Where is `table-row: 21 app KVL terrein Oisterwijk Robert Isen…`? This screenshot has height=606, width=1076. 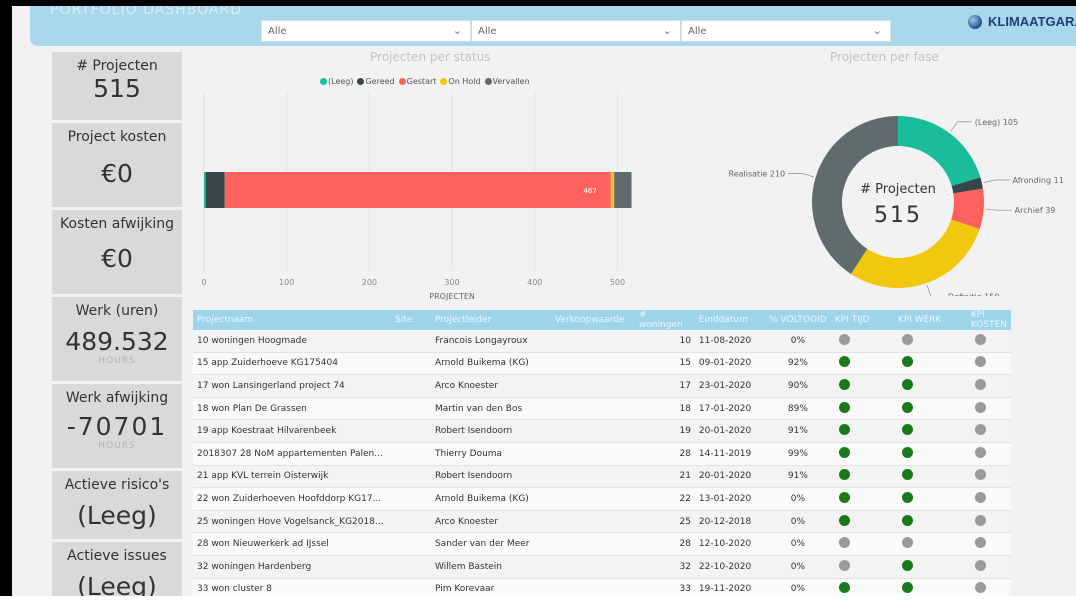 table-row: 21 app KVL terrein Oisterwijk Robert Isen… is located at coordinates (602, 477).